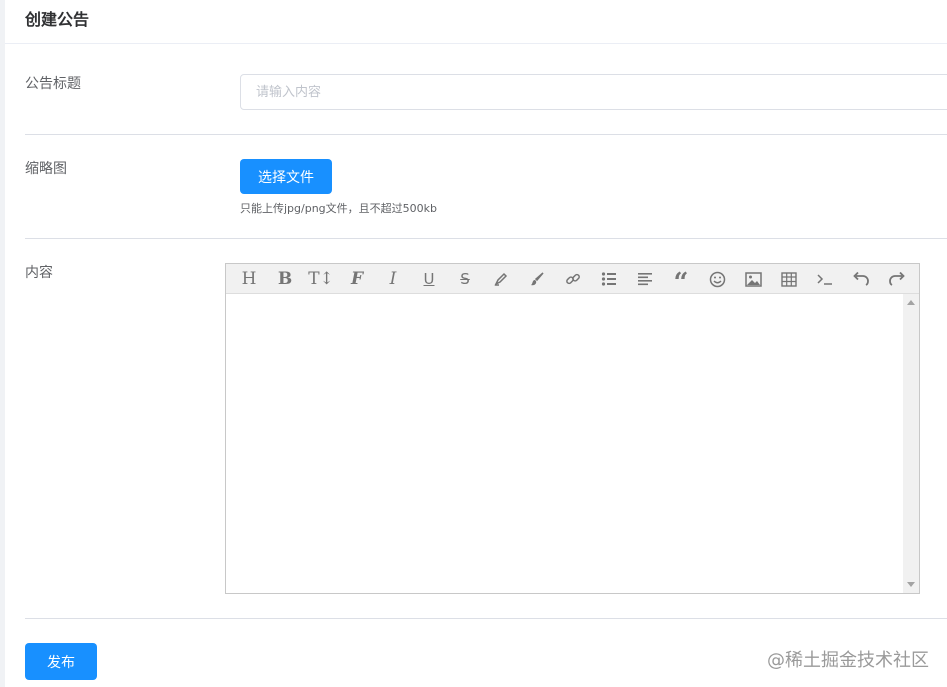 Image resolution: width=947 pixels, height=687 pixels. What do you see at coordinates (911, 584) in the screenshot?
I see `scroll-down-icon` at bounding box center [911, 584].